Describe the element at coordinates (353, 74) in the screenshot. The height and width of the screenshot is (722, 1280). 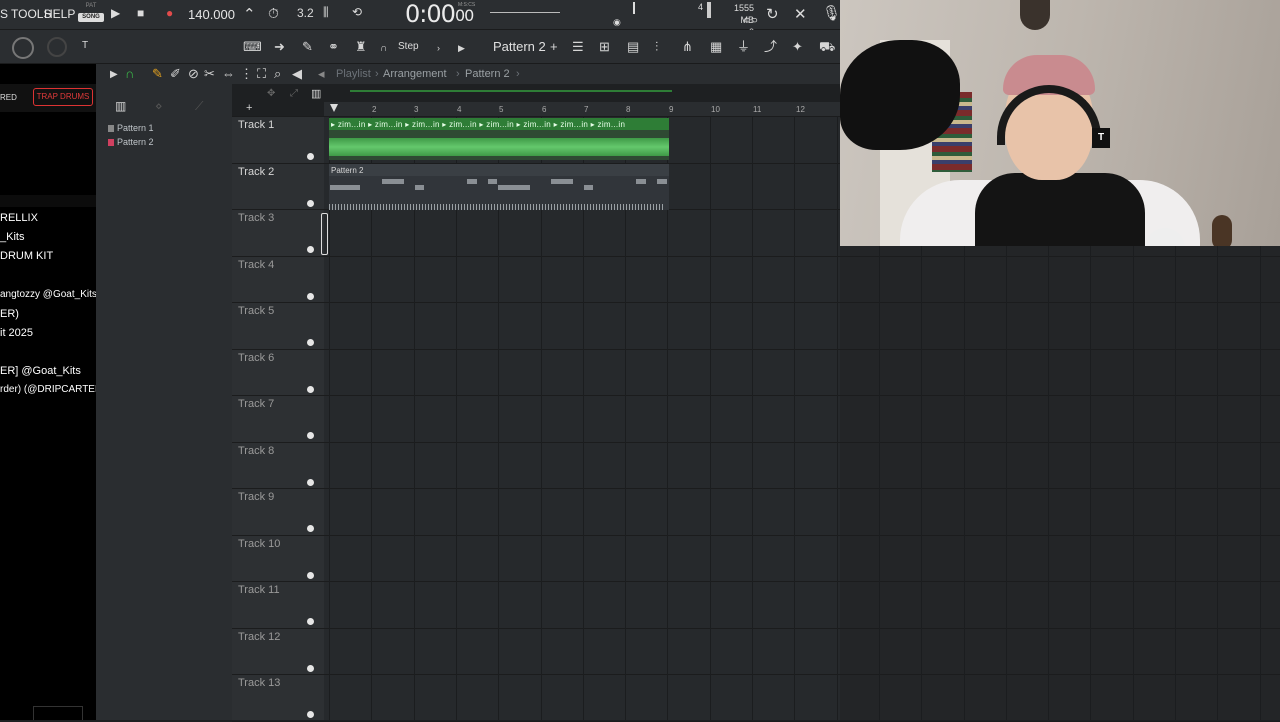
I see `breadcrumb-playlist: Playlist` at that location.